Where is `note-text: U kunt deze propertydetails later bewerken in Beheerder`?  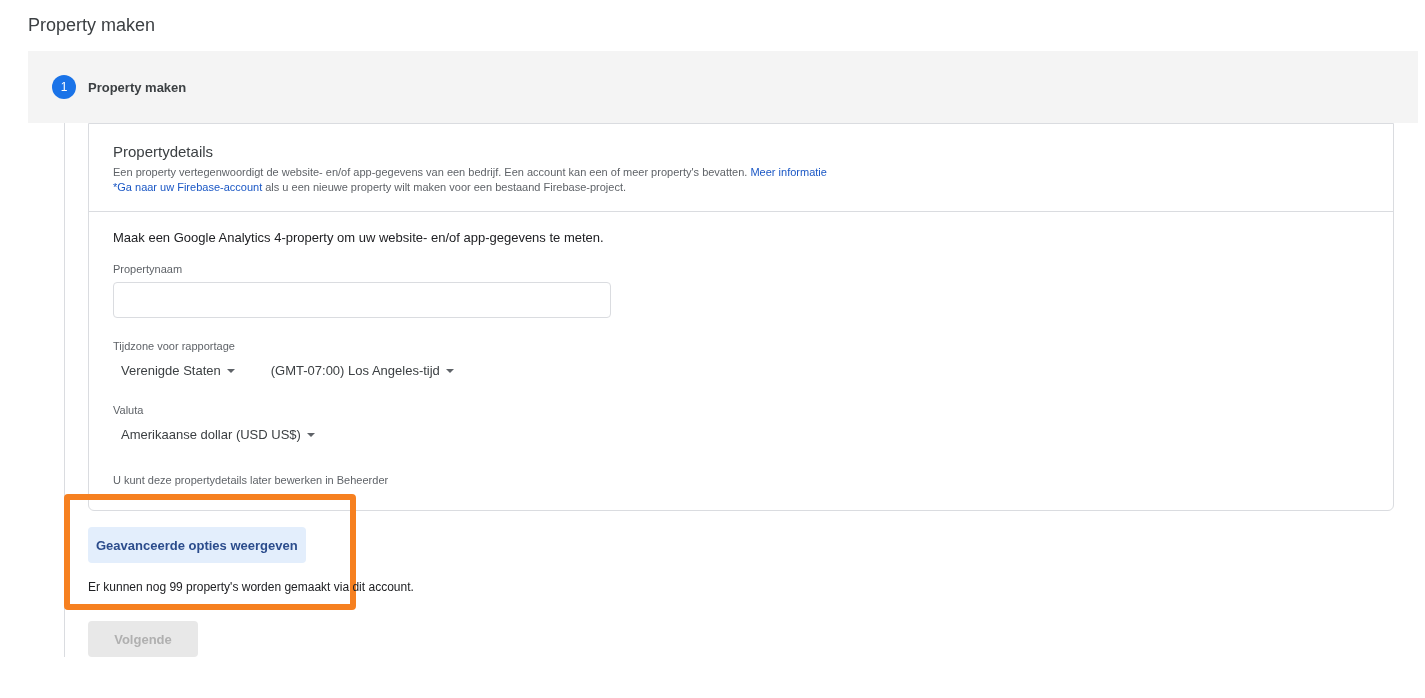
note-text: U kunt deze propertydetails later bewerken in Beheerder is located at coordinates (251, 480).